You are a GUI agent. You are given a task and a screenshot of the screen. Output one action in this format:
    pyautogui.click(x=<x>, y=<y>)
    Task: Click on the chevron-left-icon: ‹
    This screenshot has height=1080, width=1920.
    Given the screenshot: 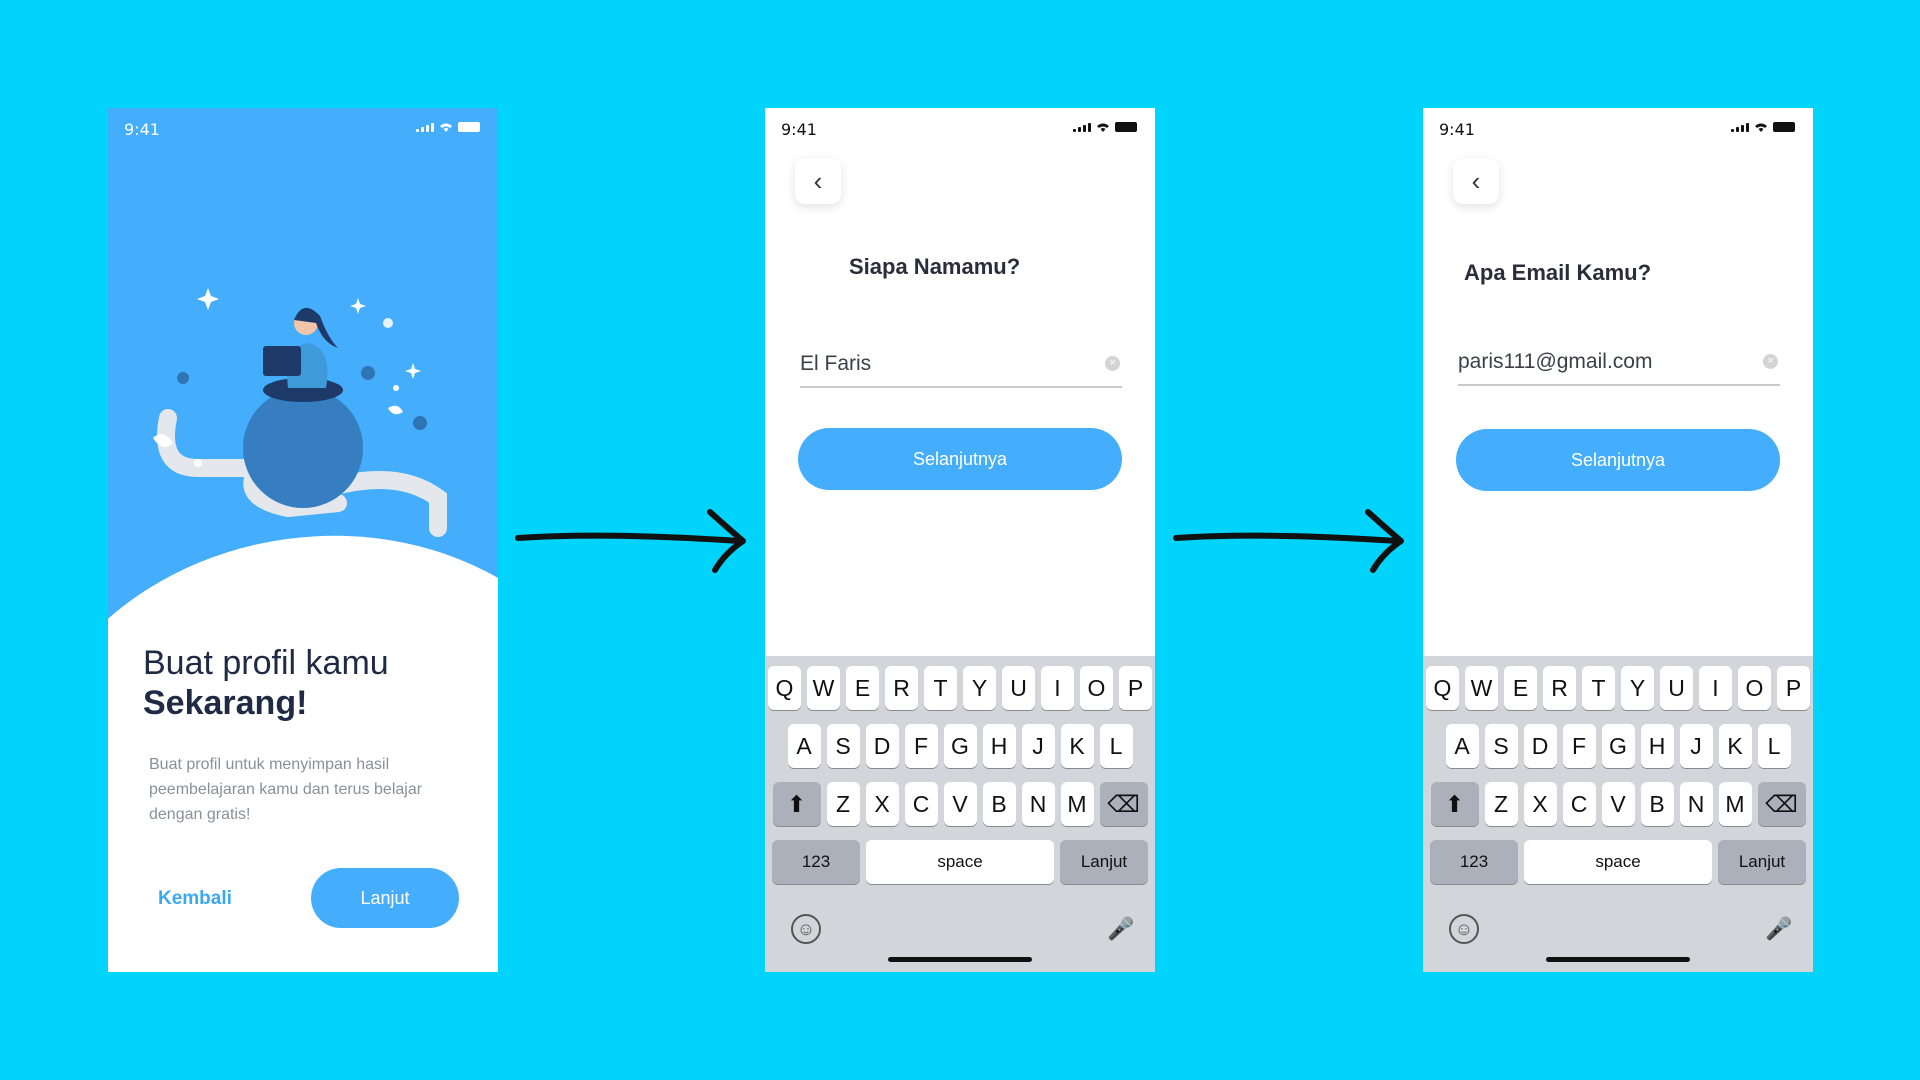 What is the action you would take?
    pyautogui.click(x=818, y=180)
    